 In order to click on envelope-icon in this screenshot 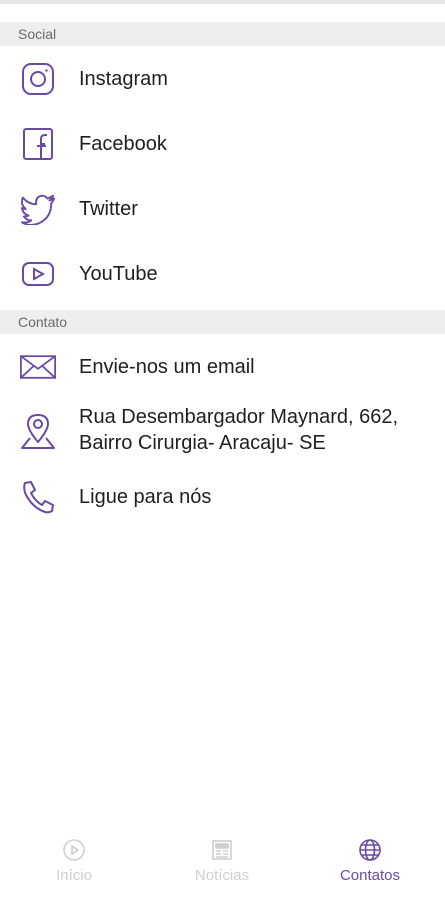, I will do `click(38, 367)`.